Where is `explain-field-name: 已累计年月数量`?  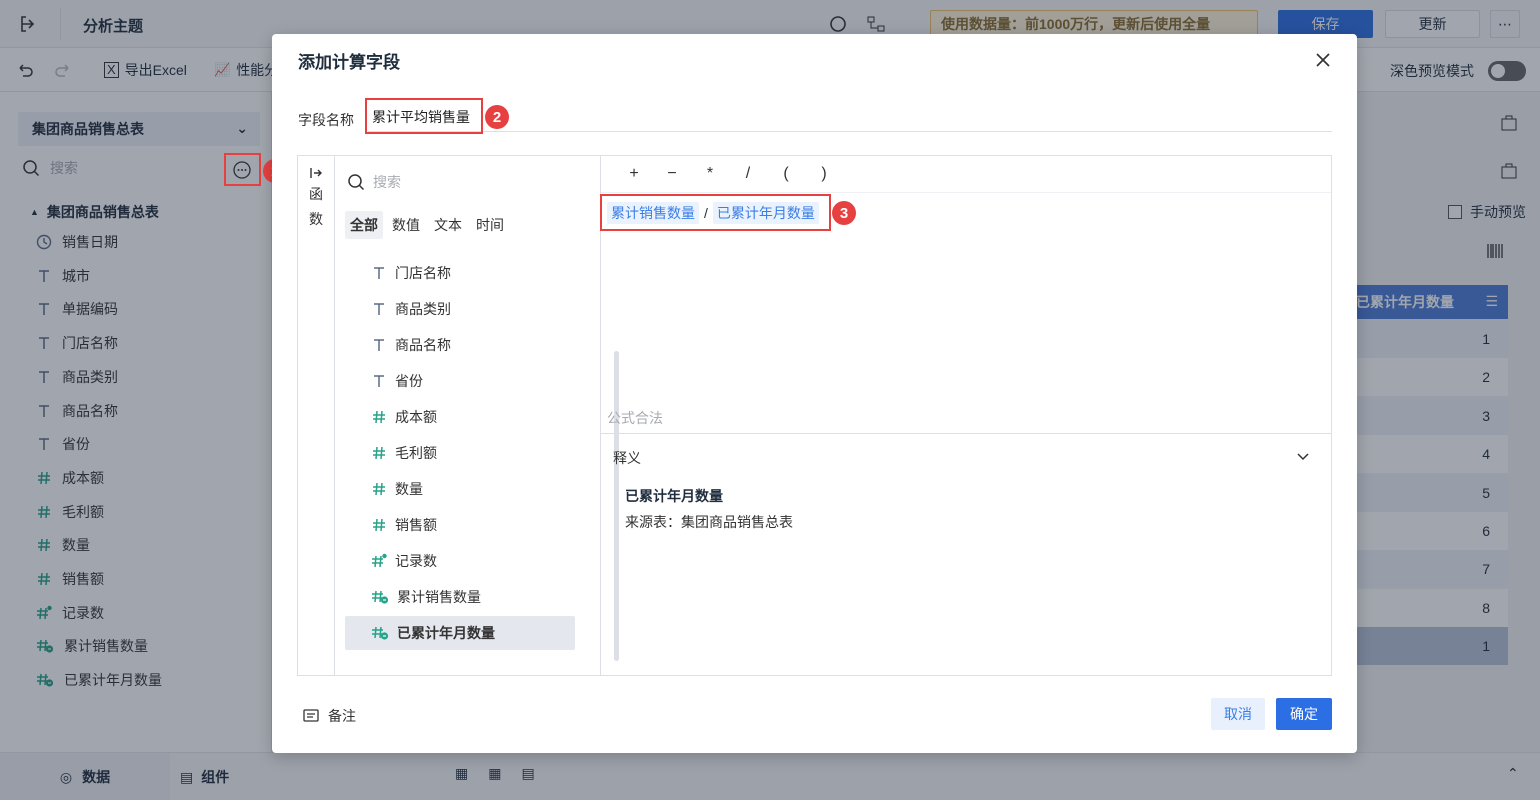 explain-field-name: 已累计年月数量 is located at coordinates (674, 496).